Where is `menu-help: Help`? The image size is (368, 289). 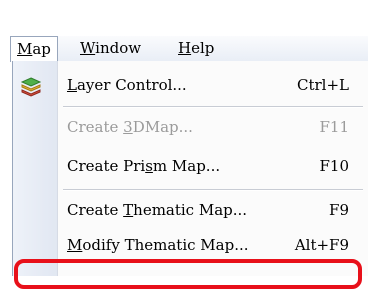
menu-help: Help is located at coordinates (196, 48).